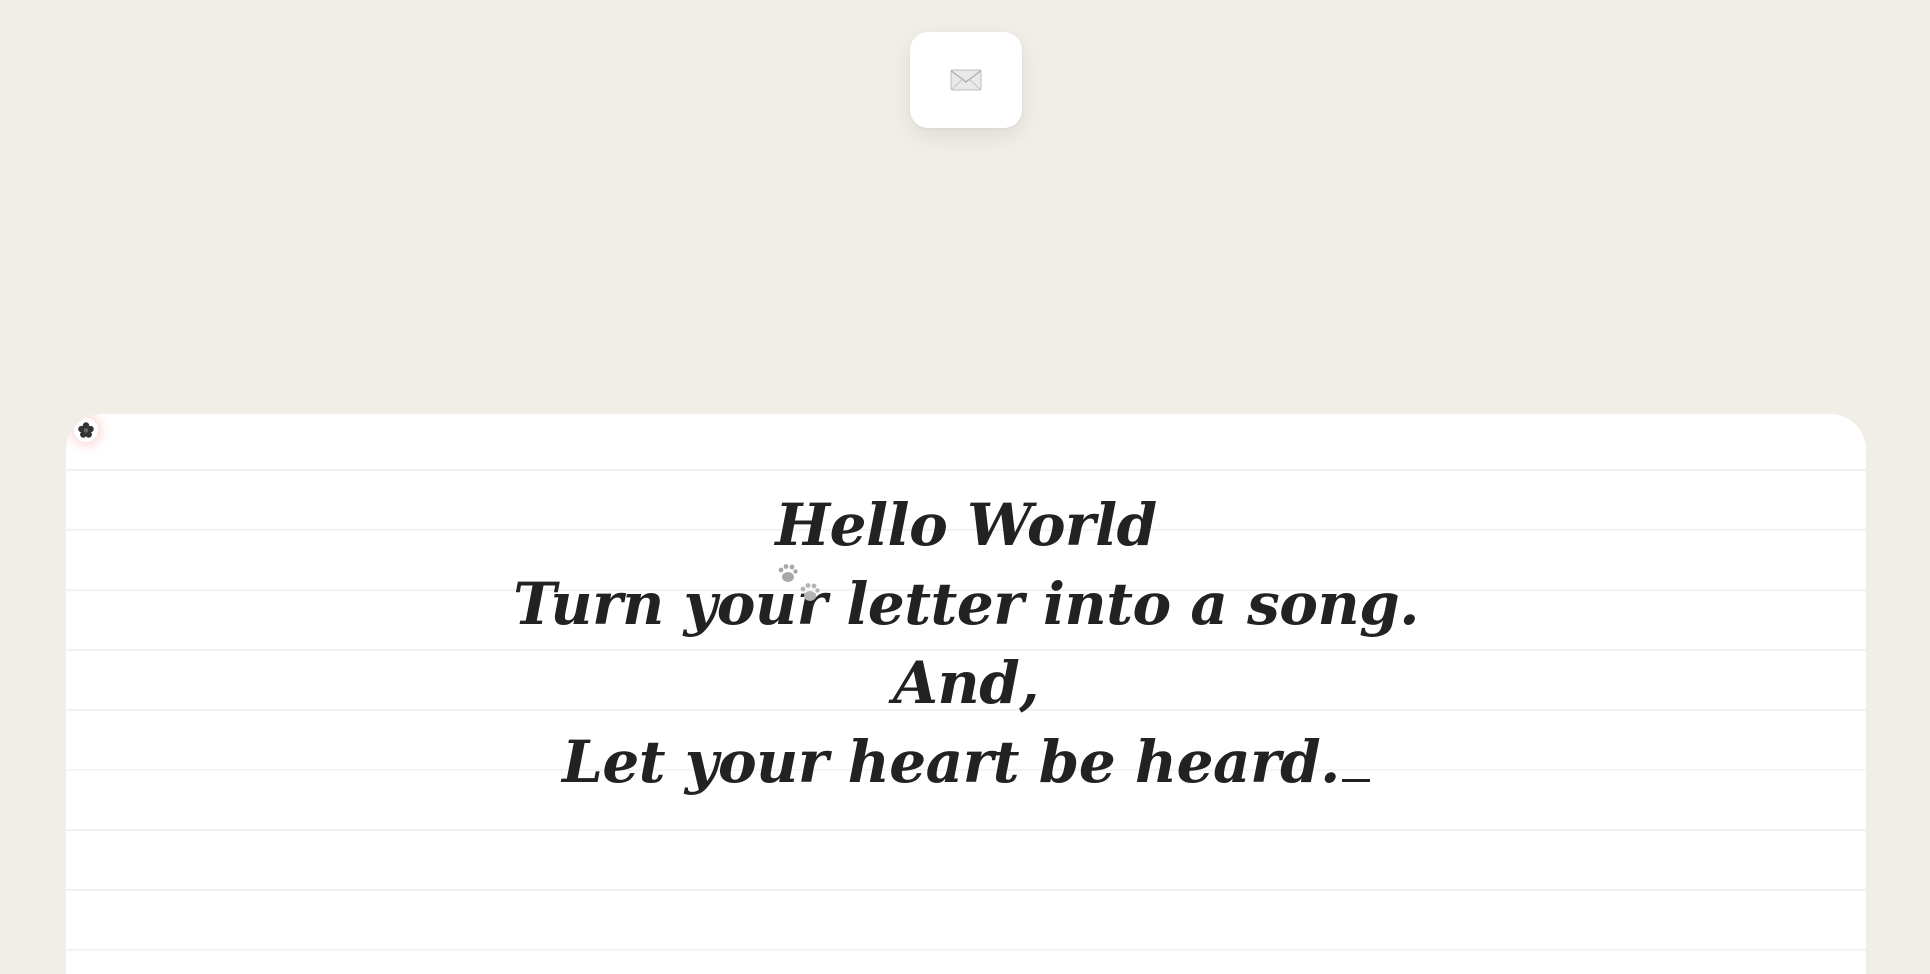 This screenshot has height=974, width=1930. I want to click on envelope-button, so click(966, 80).